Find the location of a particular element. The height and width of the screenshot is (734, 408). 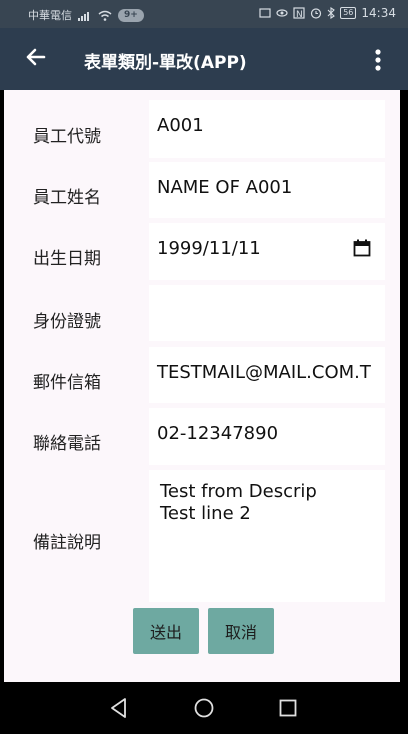

system-nav-bar is located at coordinates (204, 708).